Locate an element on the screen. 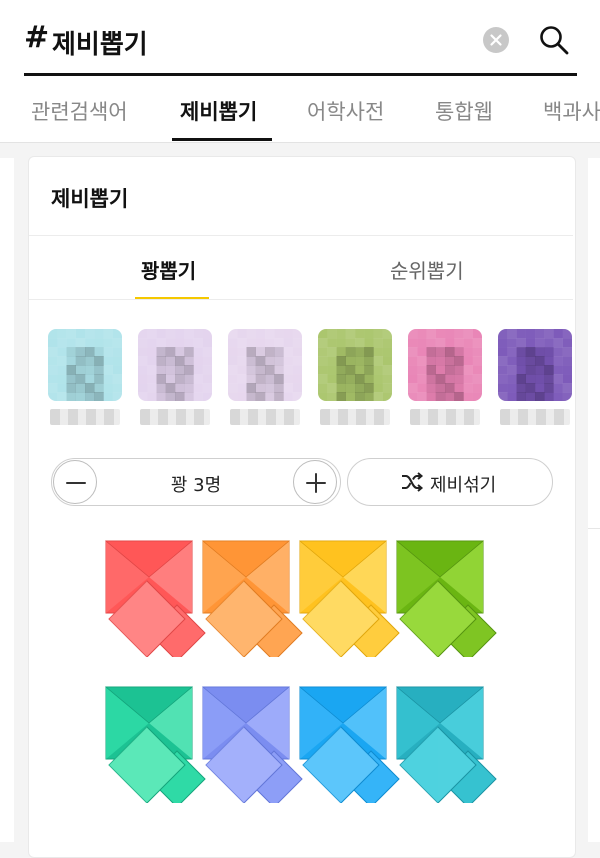 Image resolution: width=600 pixels, height=858 pixels. search-button is located at coordinates (554, 40).